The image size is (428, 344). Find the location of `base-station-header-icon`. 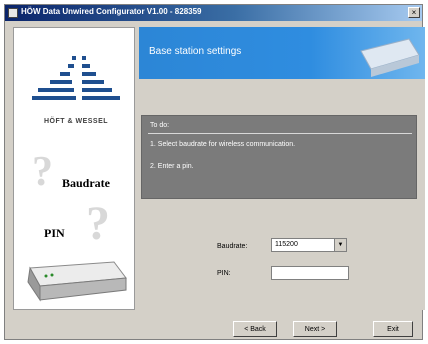

base-station-header-icon is located at coordinates (386, 56).